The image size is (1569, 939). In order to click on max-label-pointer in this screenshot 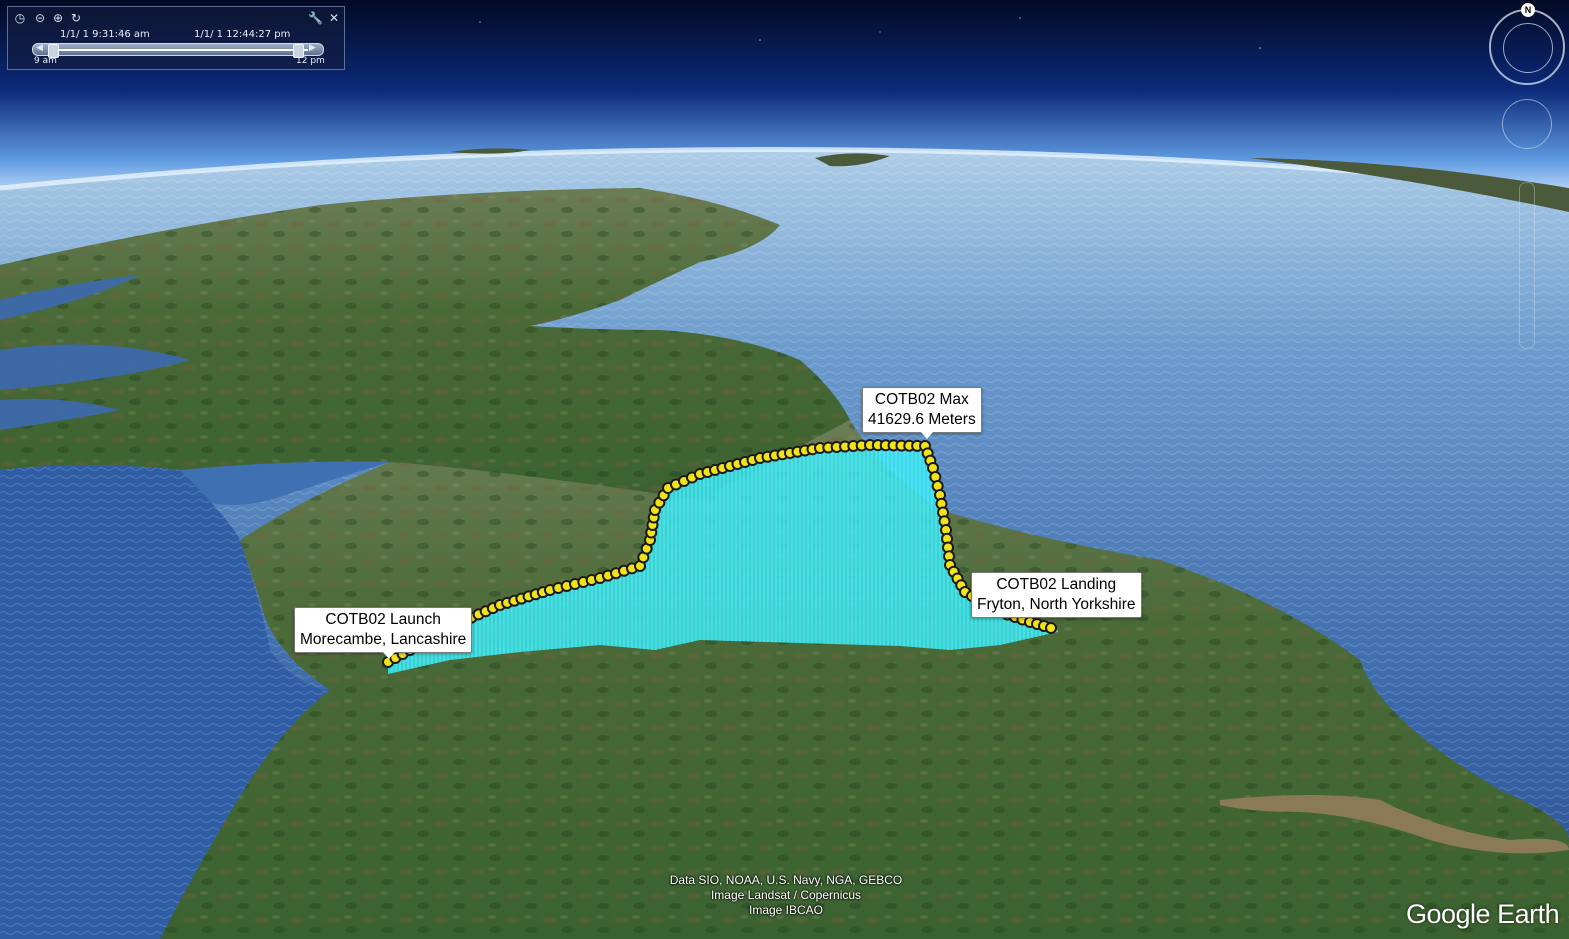, I will do `click(927, 435)`.